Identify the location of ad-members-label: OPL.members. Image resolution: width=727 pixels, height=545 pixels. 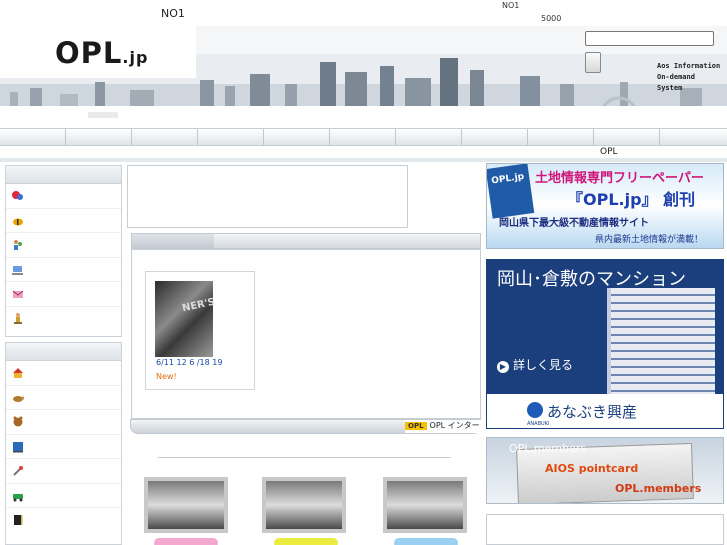
(658, 488).